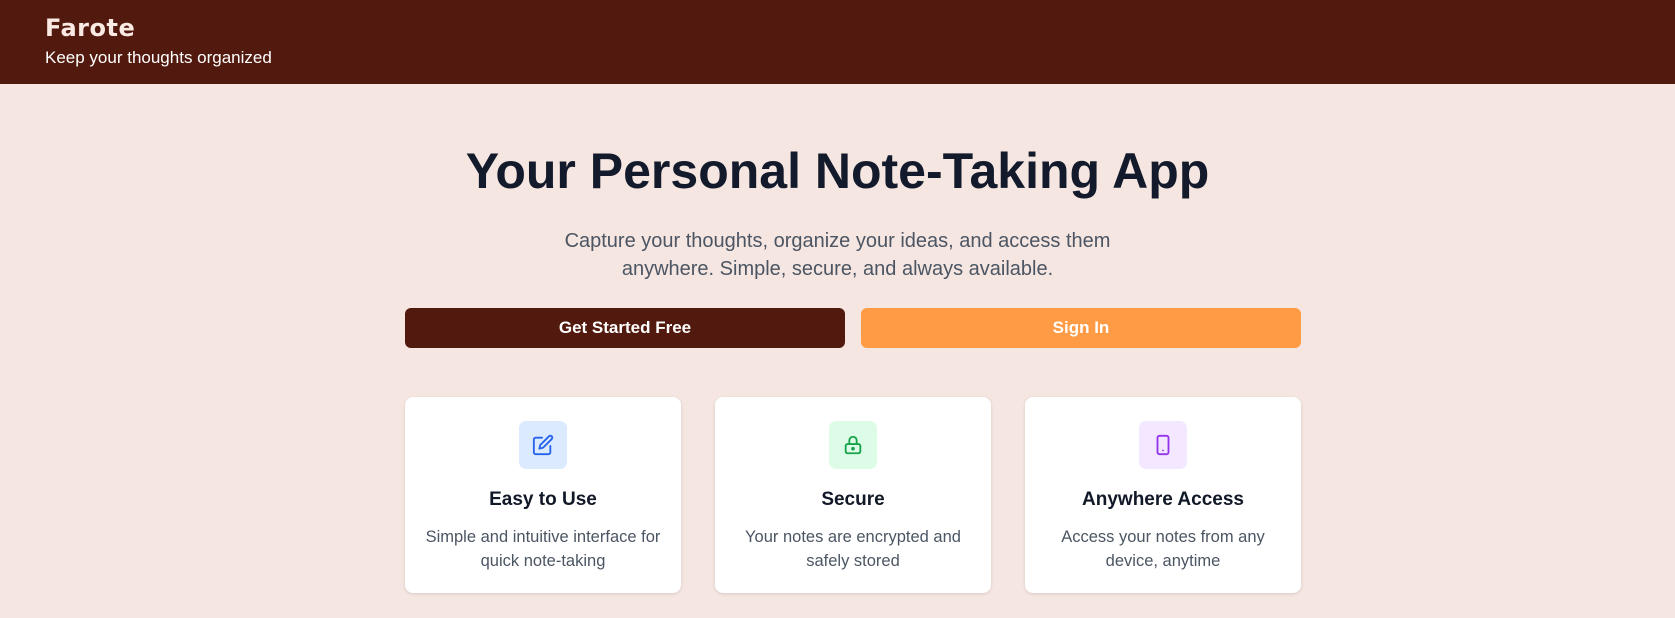  I want to click on site-header: Farote Keep your thoughts organized, so click(837, 42).